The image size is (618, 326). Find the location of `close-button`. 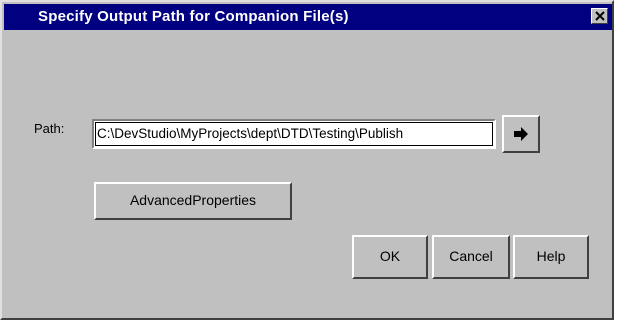

close-button is located at coordinates (599, 16).